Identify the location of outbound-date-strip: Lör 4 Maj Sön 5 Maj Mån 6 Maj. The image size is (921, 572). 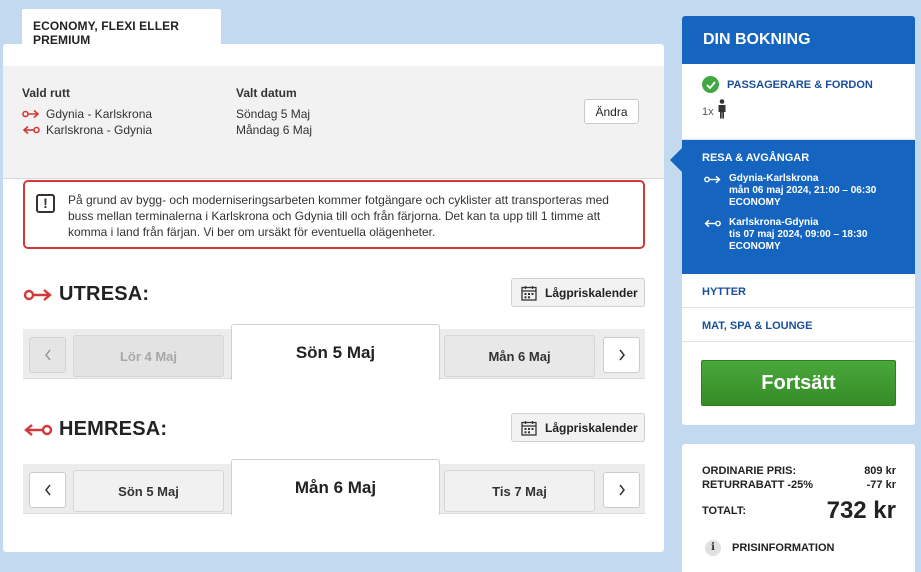
(334, 352).